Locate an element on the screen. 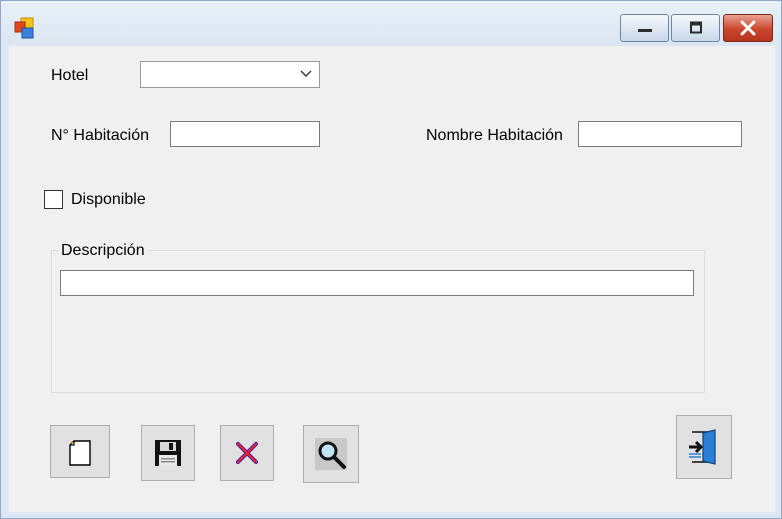  maximize-icon is located at coordinates (695, 27).